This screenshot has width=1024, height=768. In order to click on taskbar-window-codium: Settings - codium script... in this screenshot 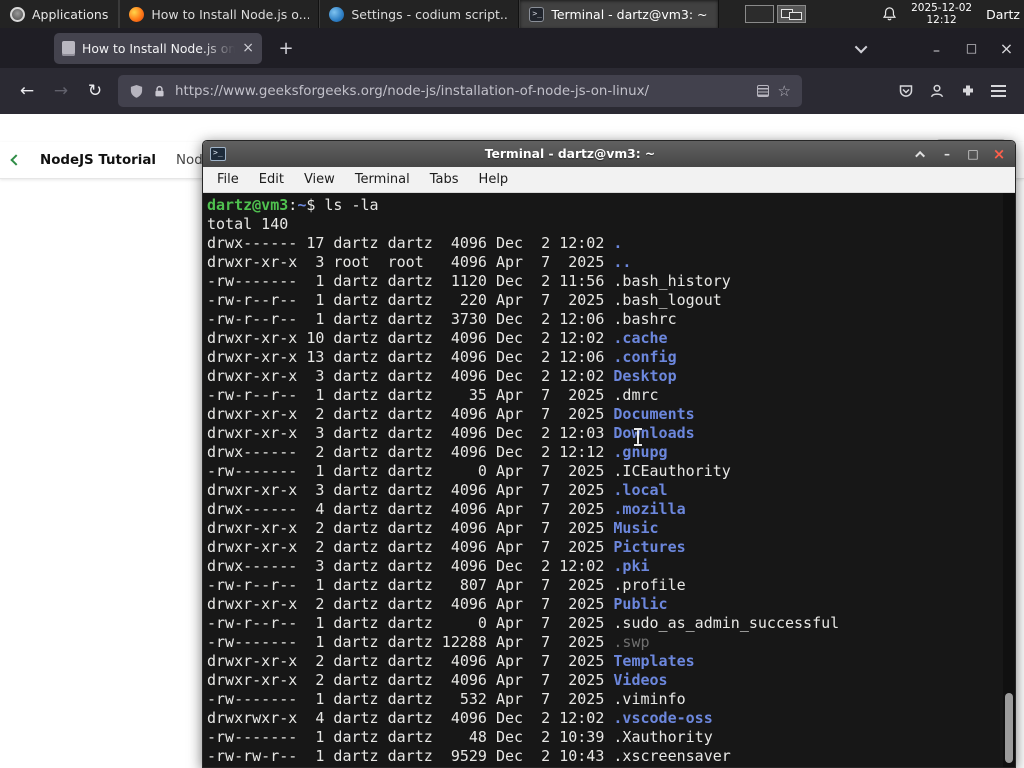, I will do `click(419, 14)`.